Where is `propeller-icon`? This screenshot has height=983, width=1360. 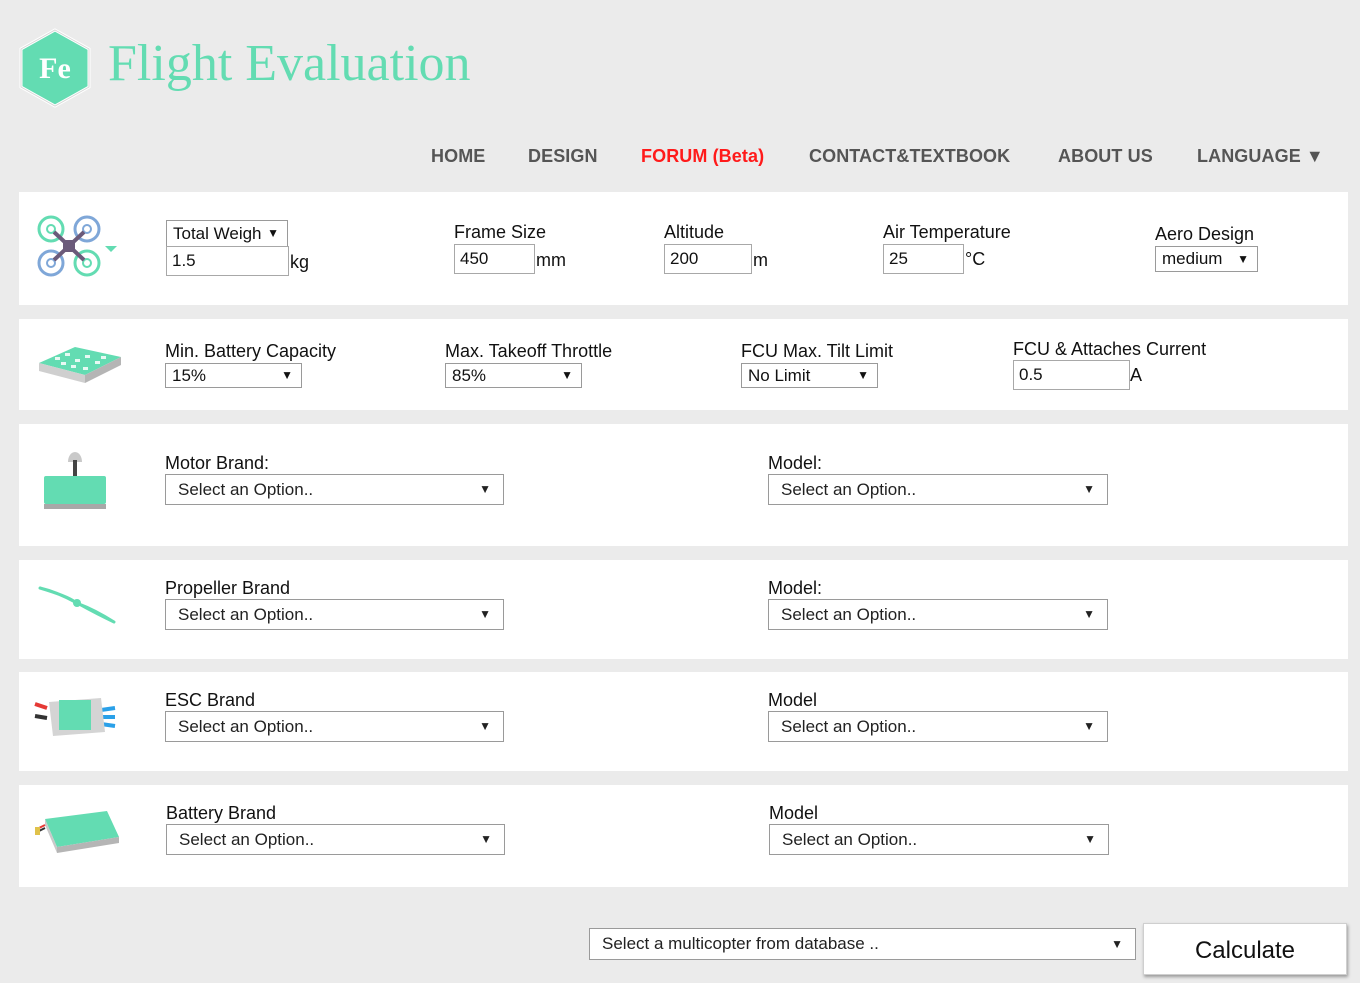
propeller-icon is located at coordinates (77, 606).